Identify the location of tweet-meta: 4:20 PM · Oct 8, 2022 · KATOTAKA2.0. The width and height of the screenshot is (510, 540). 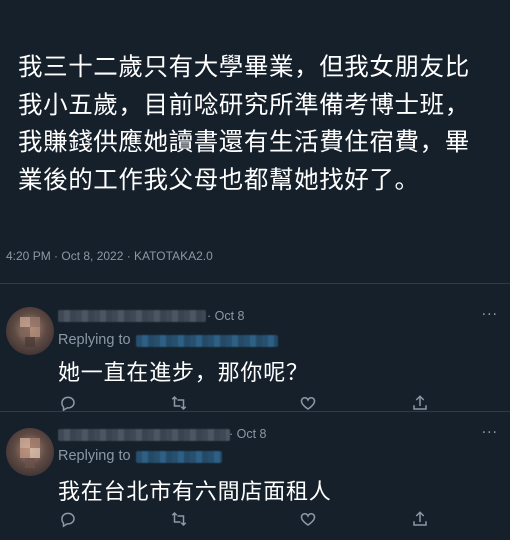
(109, 256).